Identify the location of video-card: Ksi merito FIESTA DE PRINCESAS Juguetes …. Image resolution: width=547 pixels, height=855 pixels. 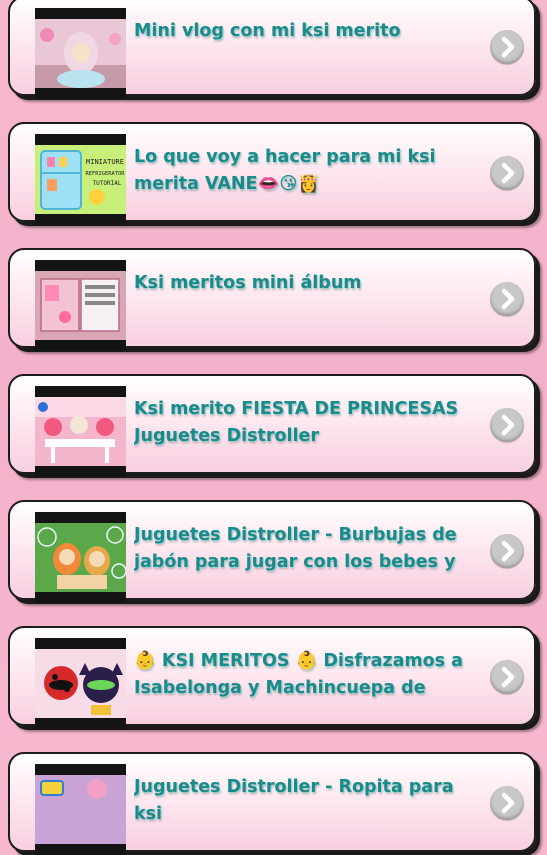
(272, 425).